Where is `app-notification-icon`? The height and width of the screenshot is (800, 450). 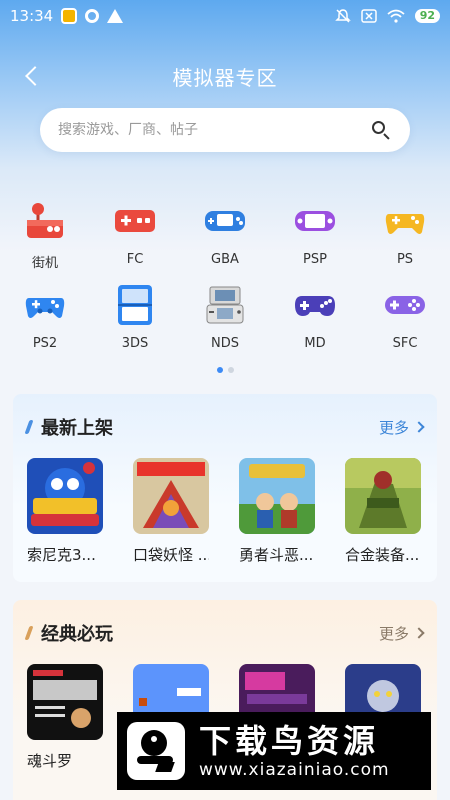 app-notification-icon is located at coordinates (69, 16).